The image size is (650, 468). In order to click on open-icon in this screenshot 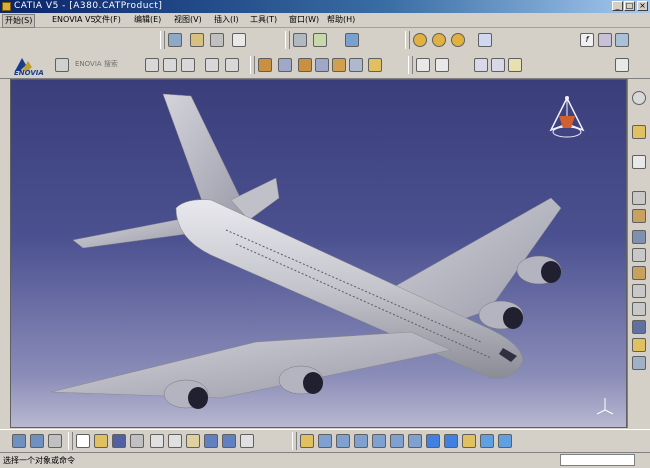, I will do `click(101, 441)`.